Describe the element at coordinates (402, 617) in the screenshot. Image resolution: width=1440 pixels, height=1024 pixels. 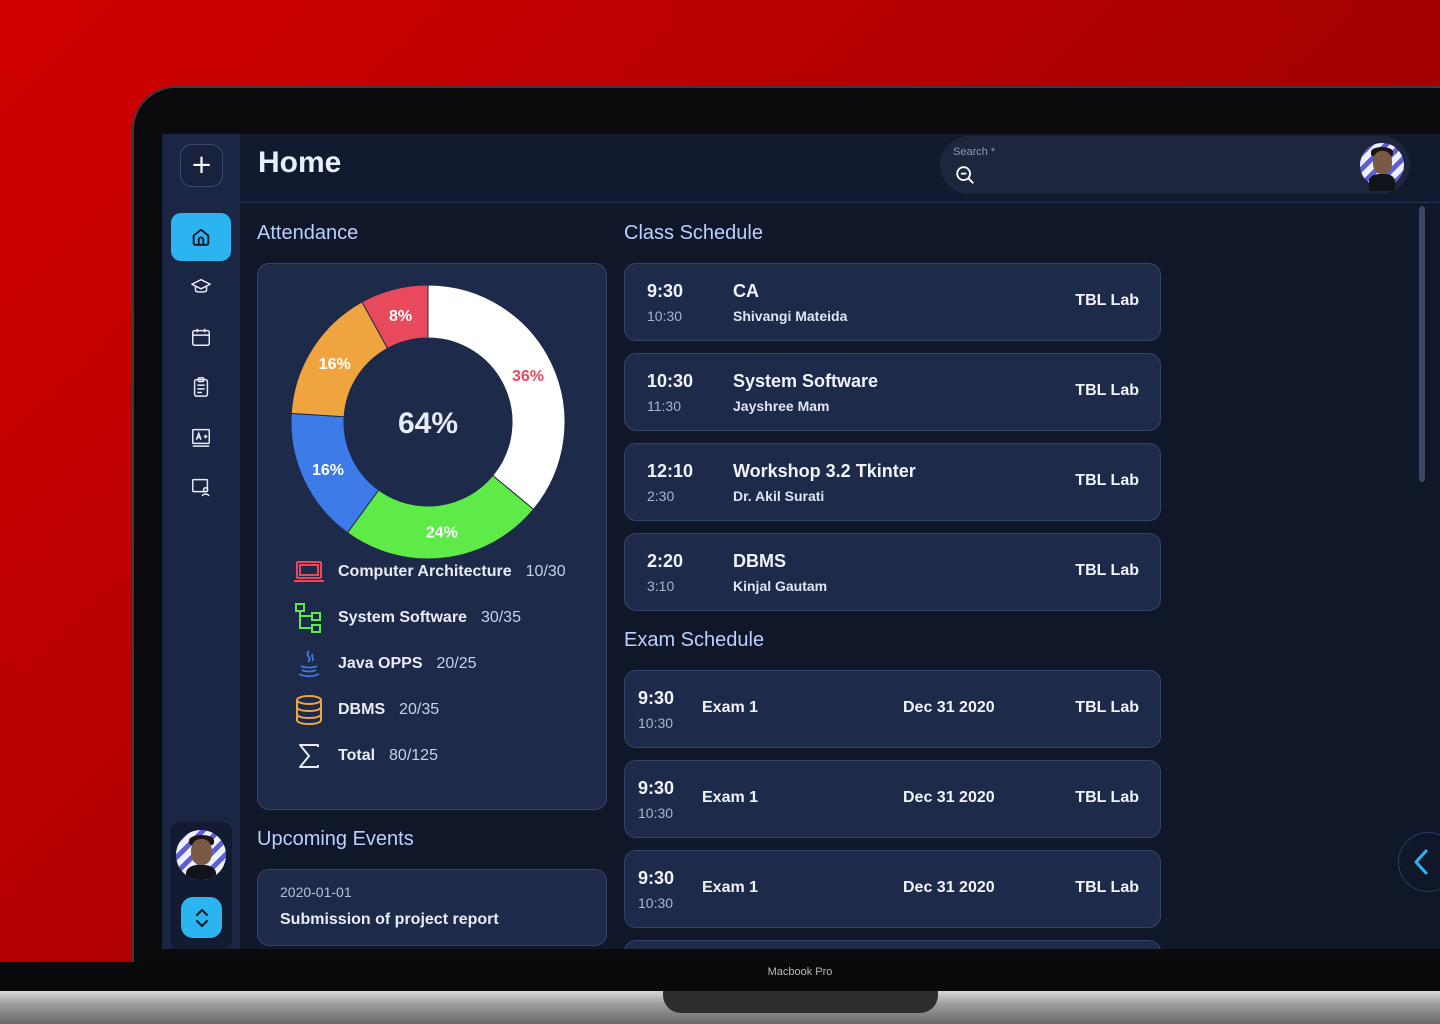
I see `subject-name: System Software` at that location.